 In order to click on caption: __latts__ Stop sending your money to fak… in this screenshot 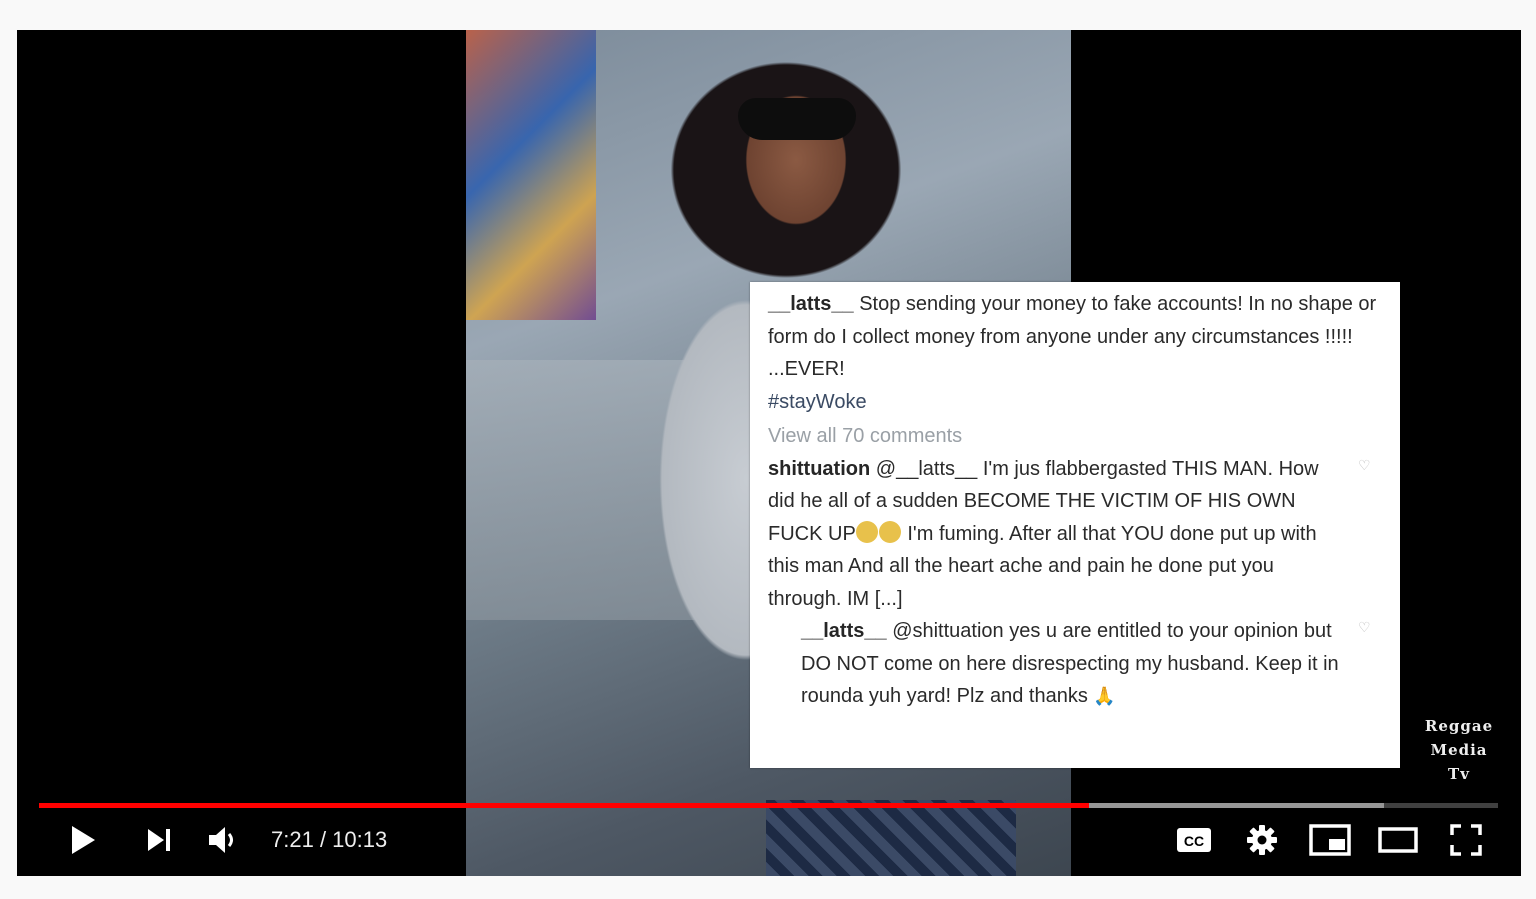, I will do `click(1084, 337)`.